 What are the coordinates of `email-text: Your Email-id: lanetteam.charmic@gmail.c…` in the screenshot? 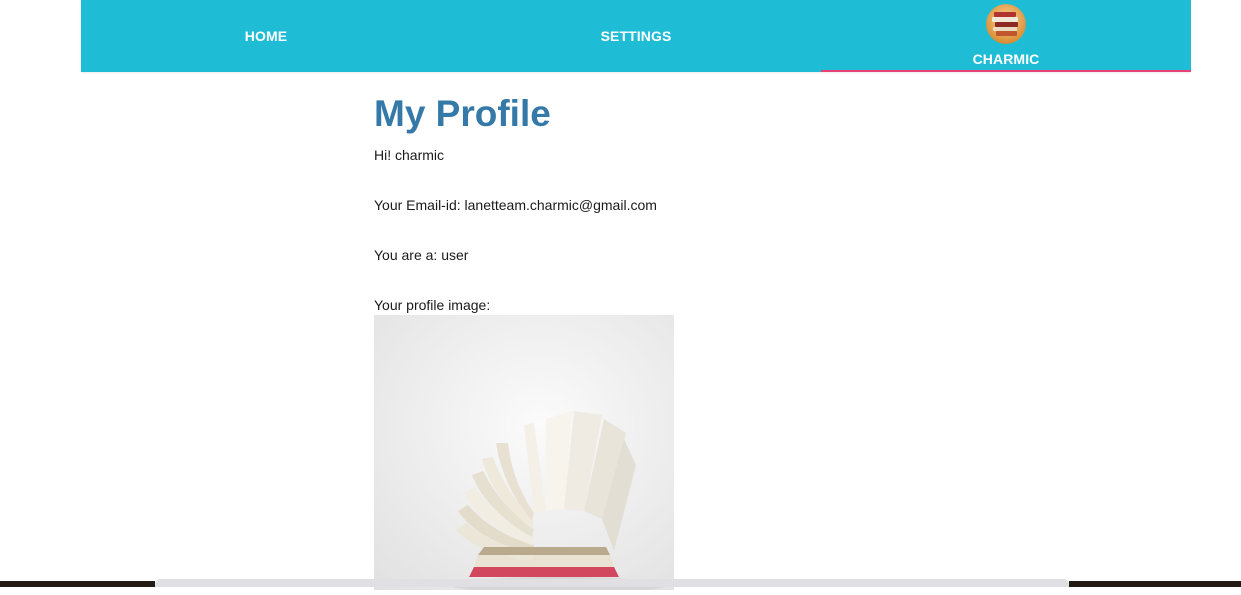 It's located at (515, 205).